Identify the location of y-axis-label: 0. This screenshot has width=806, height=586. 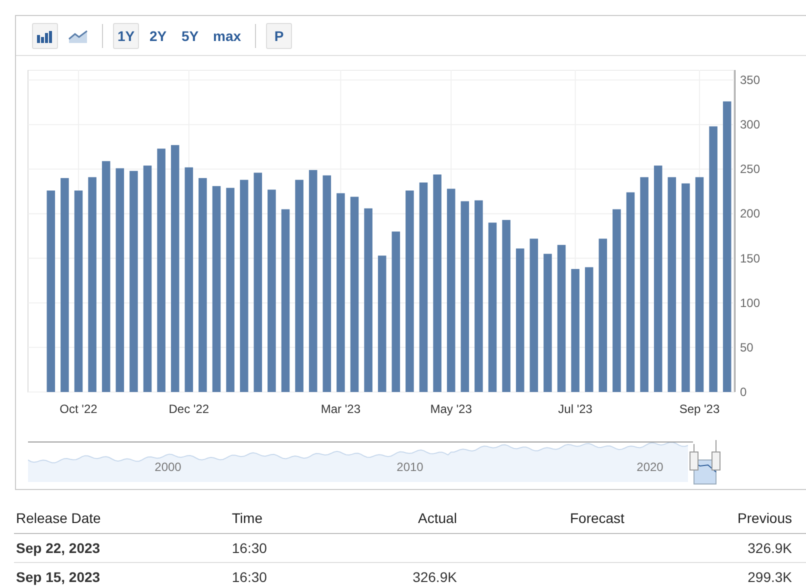
(743, 392).